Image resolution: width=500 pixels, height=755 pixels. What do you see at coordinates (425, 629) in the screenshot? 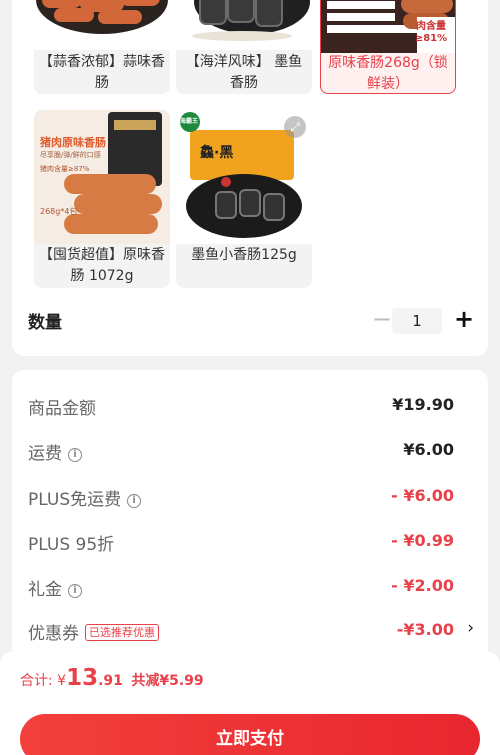
I see `price-row-value: -¥3.00` at bounding box center [425, 629].